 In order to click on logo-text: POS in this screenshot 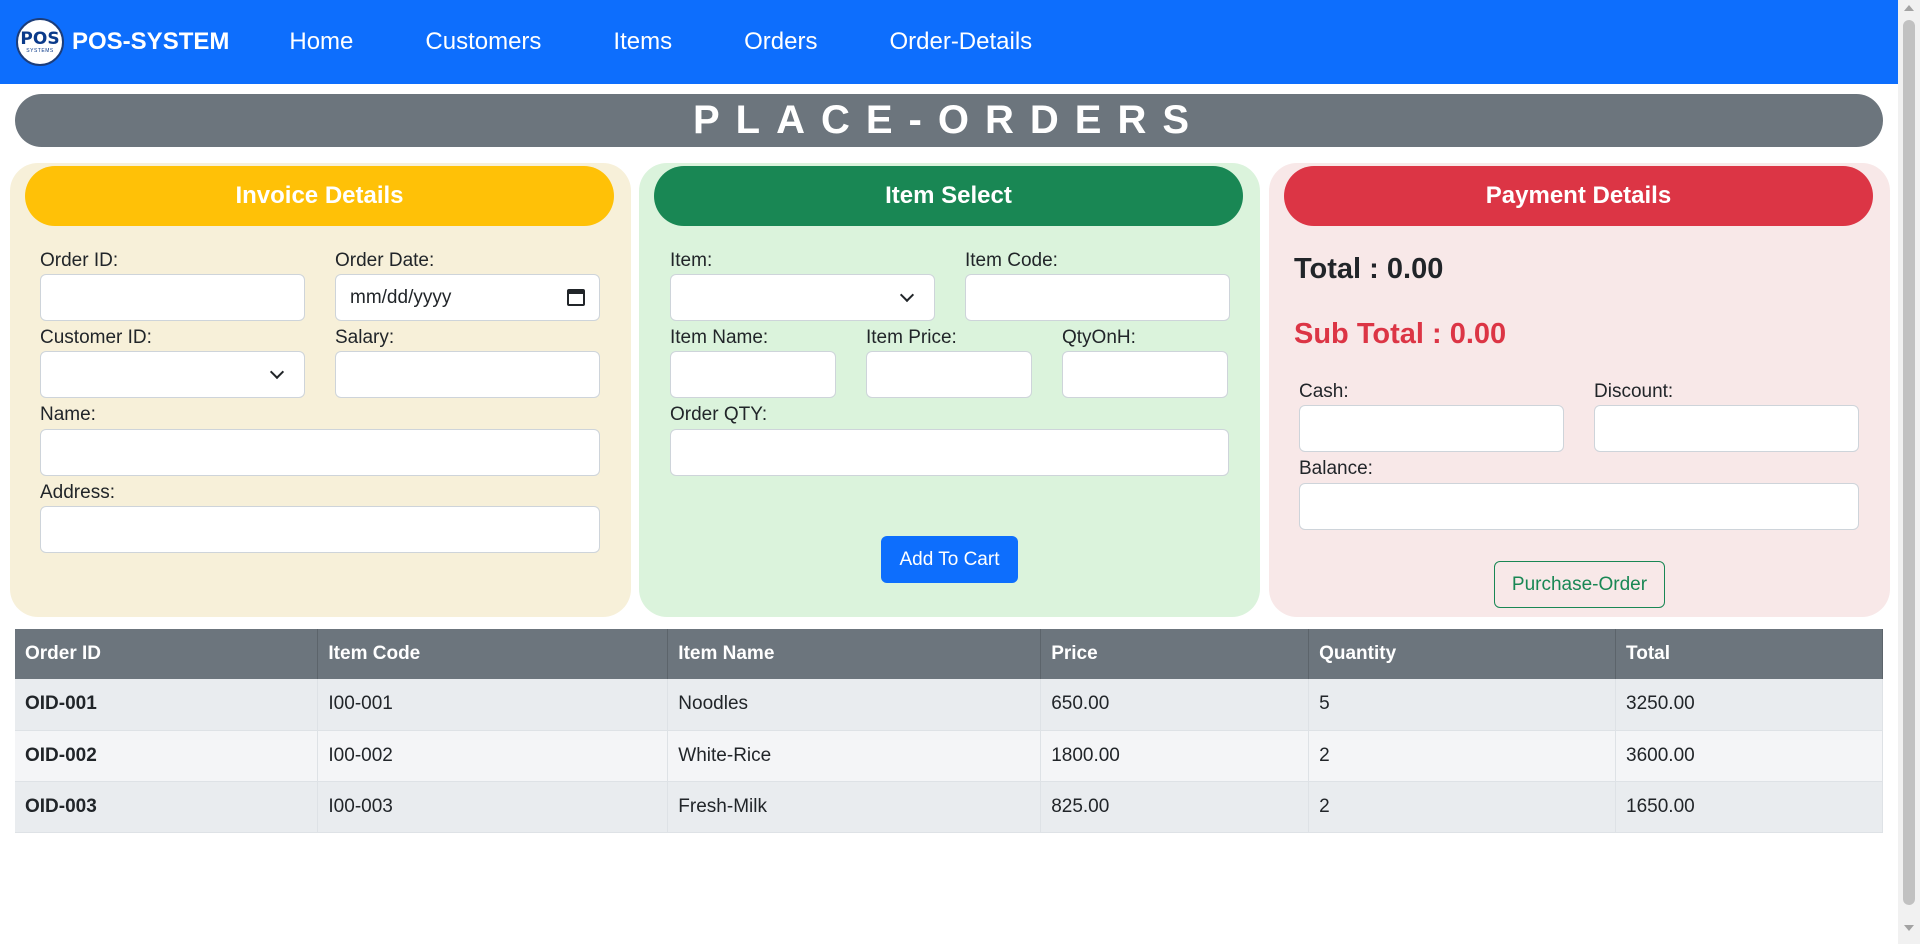, I will do `click(40, 38)`.